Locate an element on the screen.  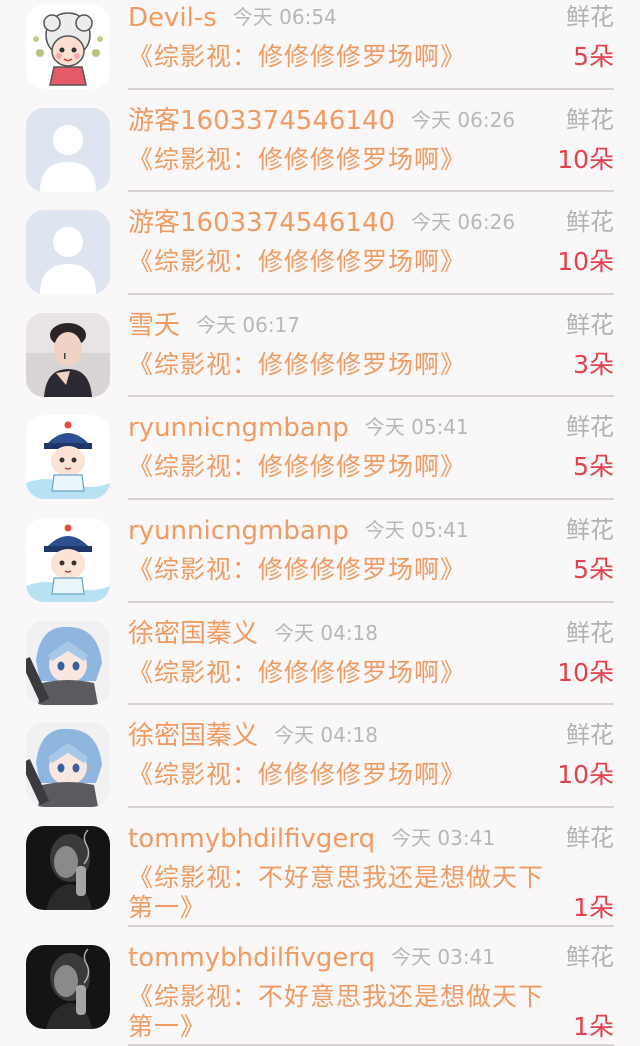
avatar-photo-man-icon is located at coordinates (68, 354).